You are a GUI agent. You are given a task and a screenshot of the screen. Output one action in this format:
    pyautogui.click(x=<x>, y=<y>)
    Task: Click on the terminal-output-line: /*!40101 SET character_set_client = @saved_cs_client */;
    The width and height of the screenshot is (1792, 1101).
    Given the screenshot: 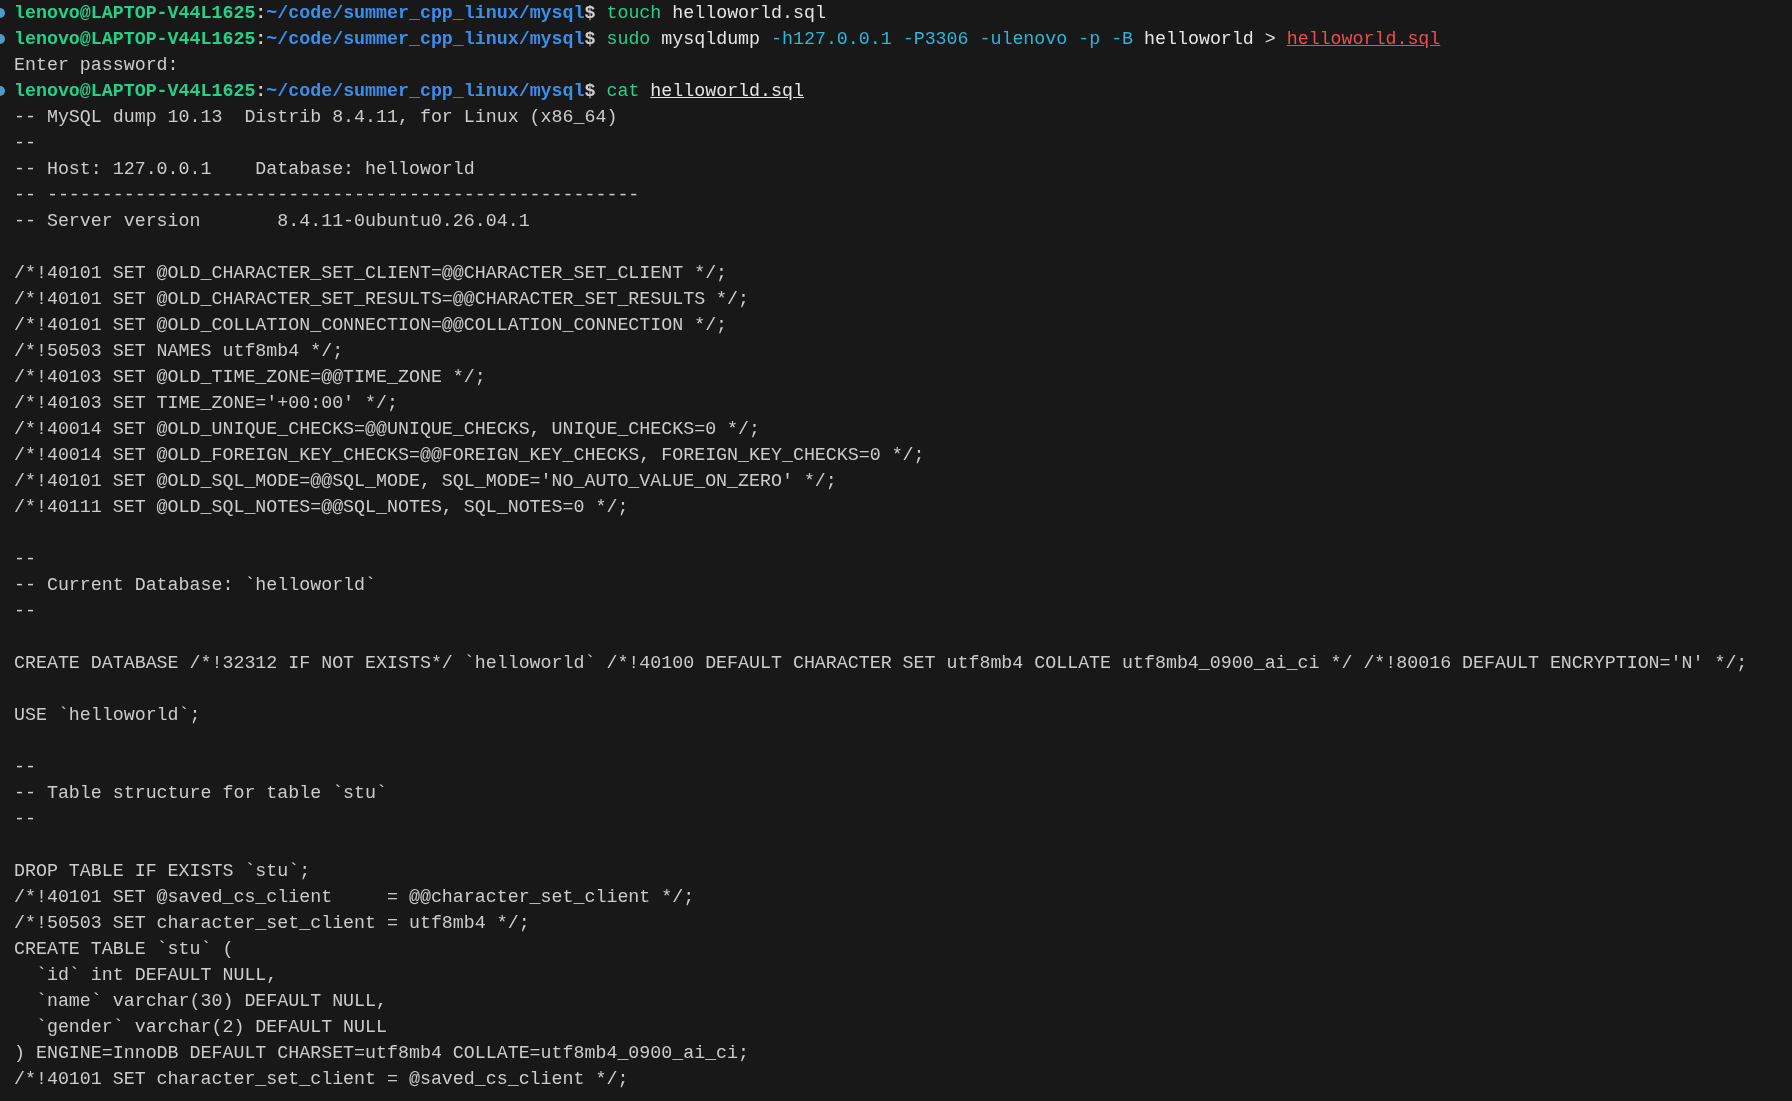 What is the action you would take?
    pyautogui.click(x=321, y=1079)
    